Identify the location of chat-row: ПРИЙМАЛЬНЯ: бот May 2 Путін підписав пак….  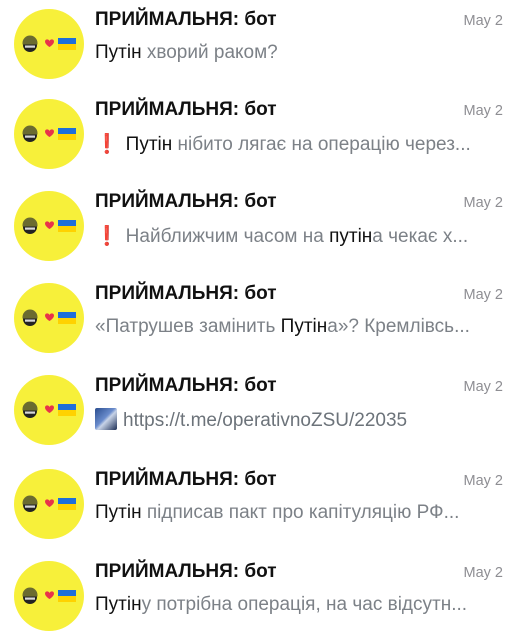
(259, 512).